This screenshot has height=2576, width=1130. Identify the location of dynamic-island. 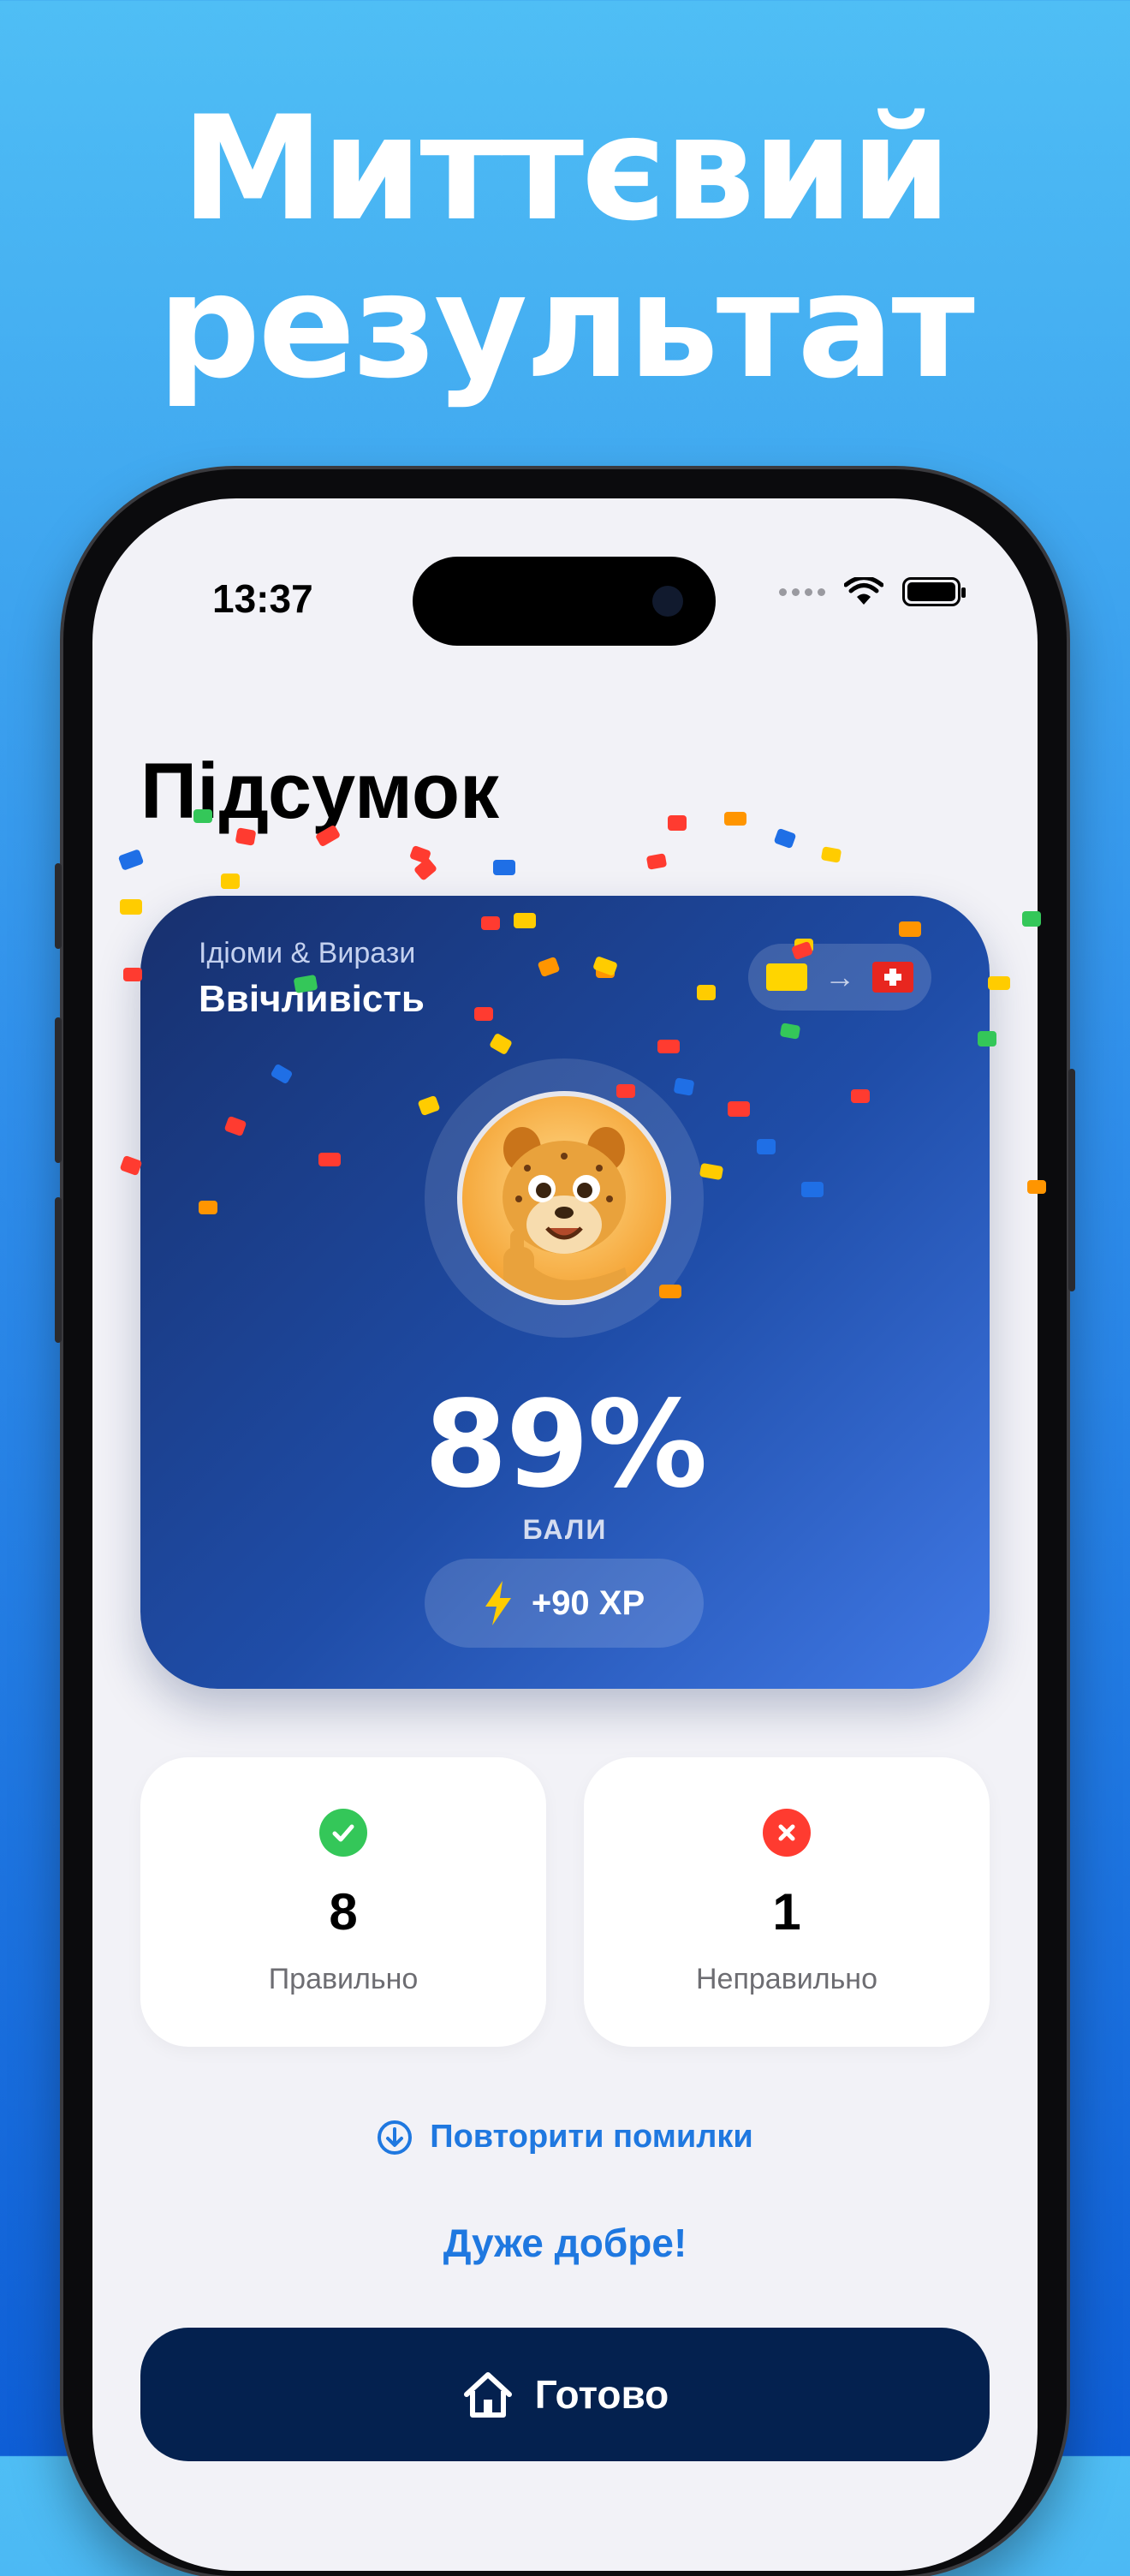
(564, 602).